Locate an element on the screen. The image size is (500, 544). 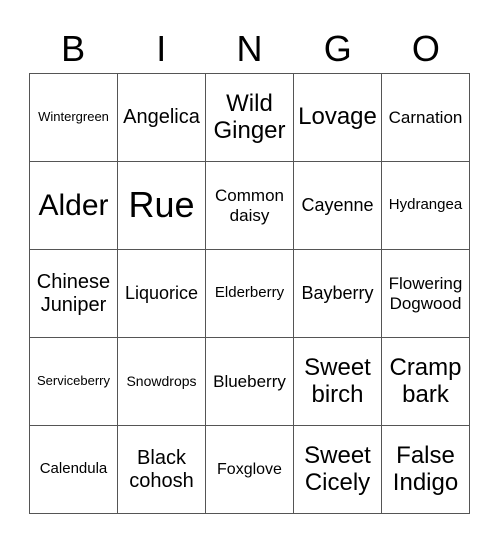
bingo-cell: Cayenne is located at coordinates (338, 206).